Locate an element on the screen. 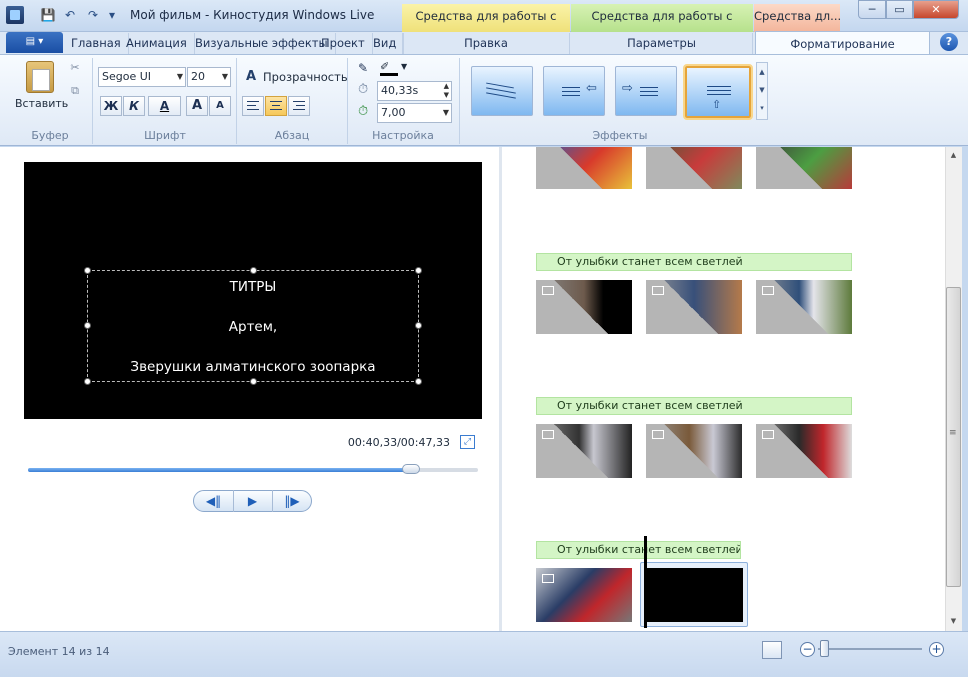 Image resolution: width=968 pixels, height=677 pixels. font-family-select: Segoe UI ▼ is located at coordinates (142, 77).